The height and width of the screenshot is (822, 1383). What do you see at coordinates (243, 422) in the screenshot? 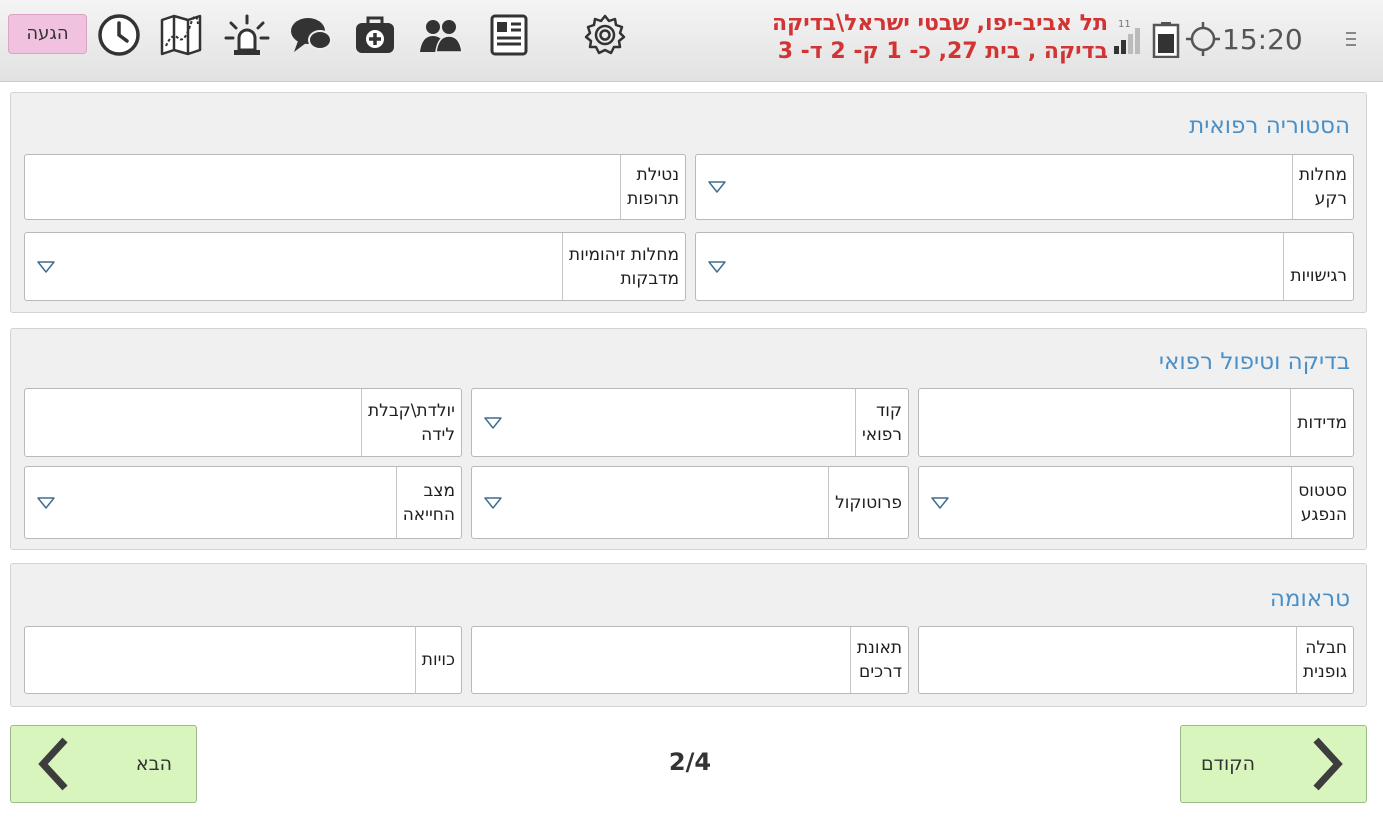
I see `birth-field: יולדת\קבלת לידה` at bounding box center [243, 422].